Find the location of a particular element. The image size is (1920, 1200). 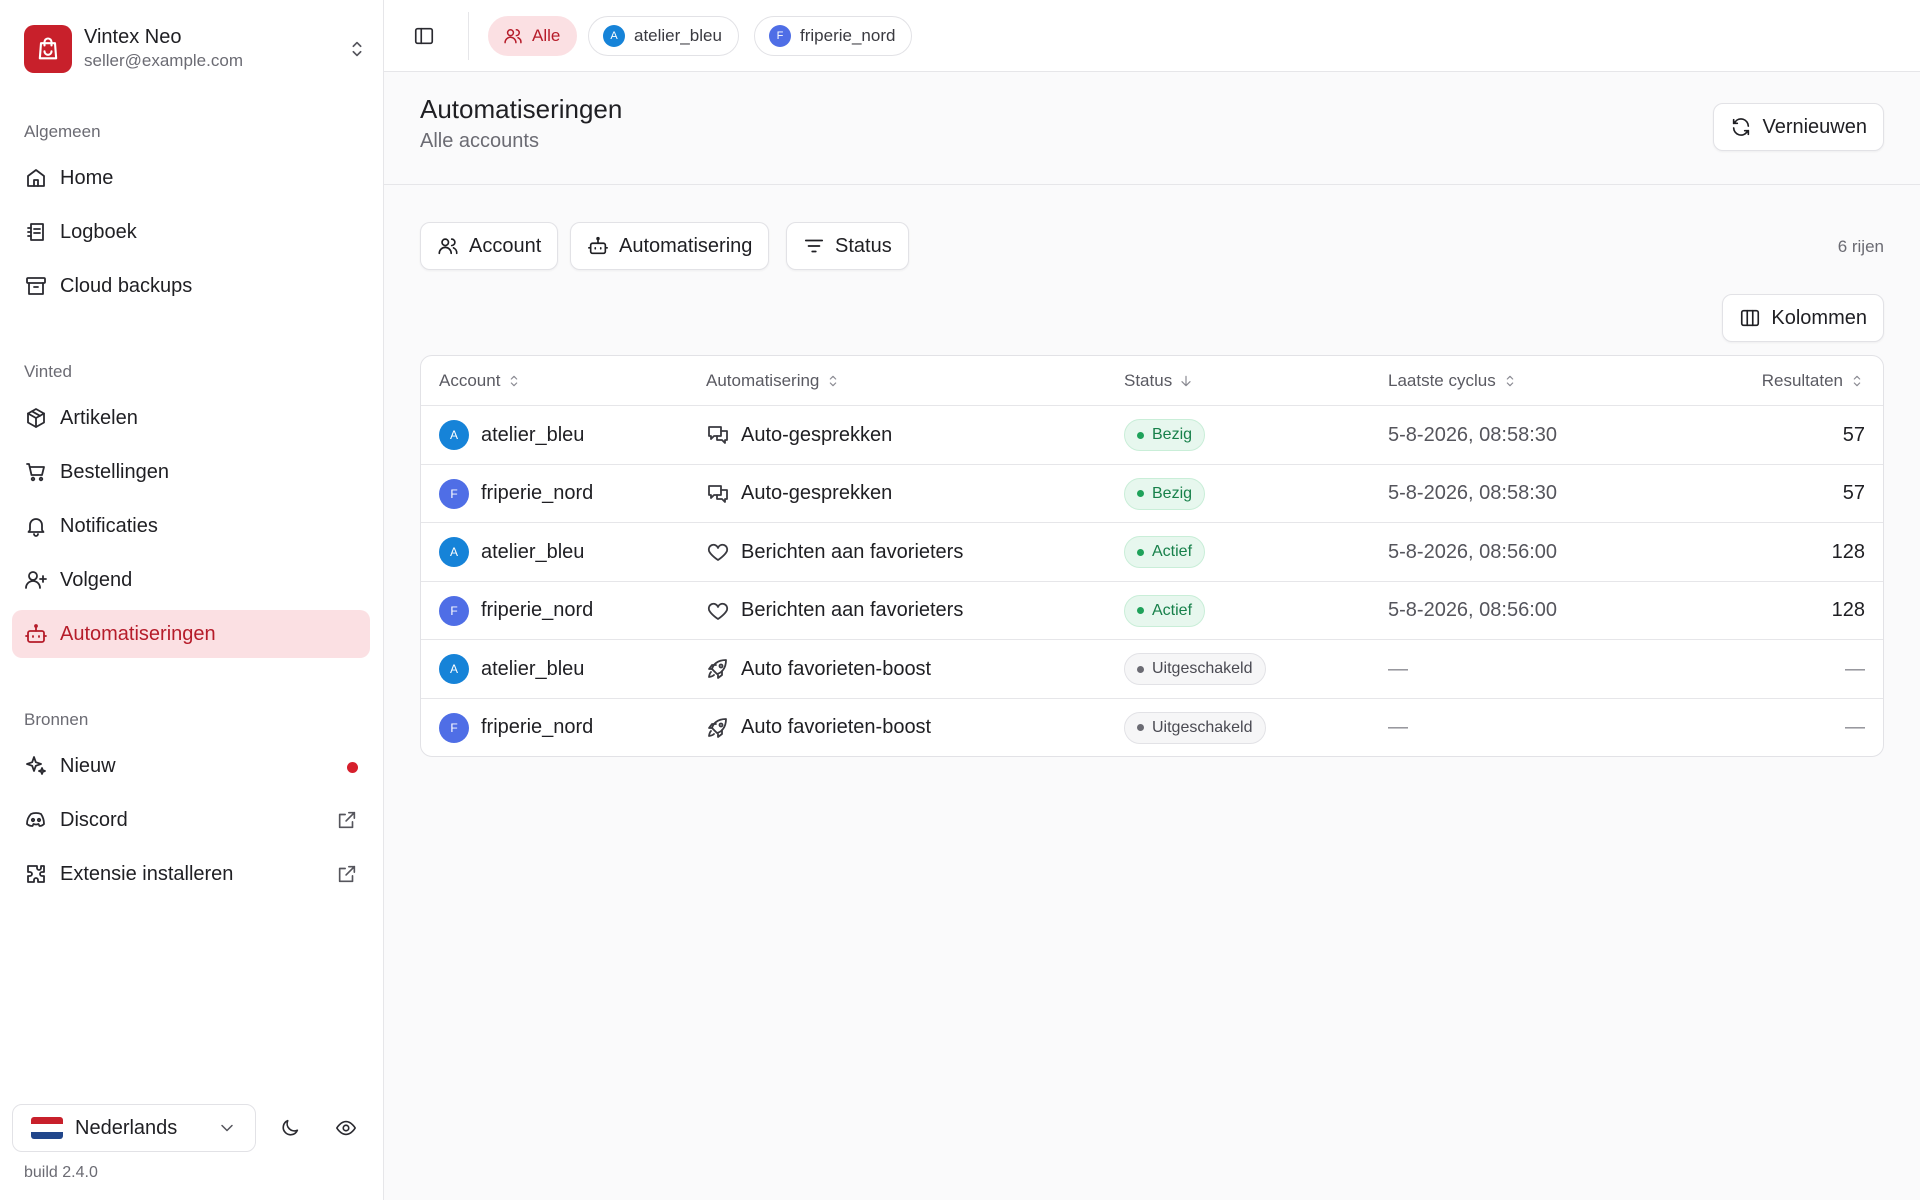

status-badge: Bezig is located at coordinates (1165, 493).